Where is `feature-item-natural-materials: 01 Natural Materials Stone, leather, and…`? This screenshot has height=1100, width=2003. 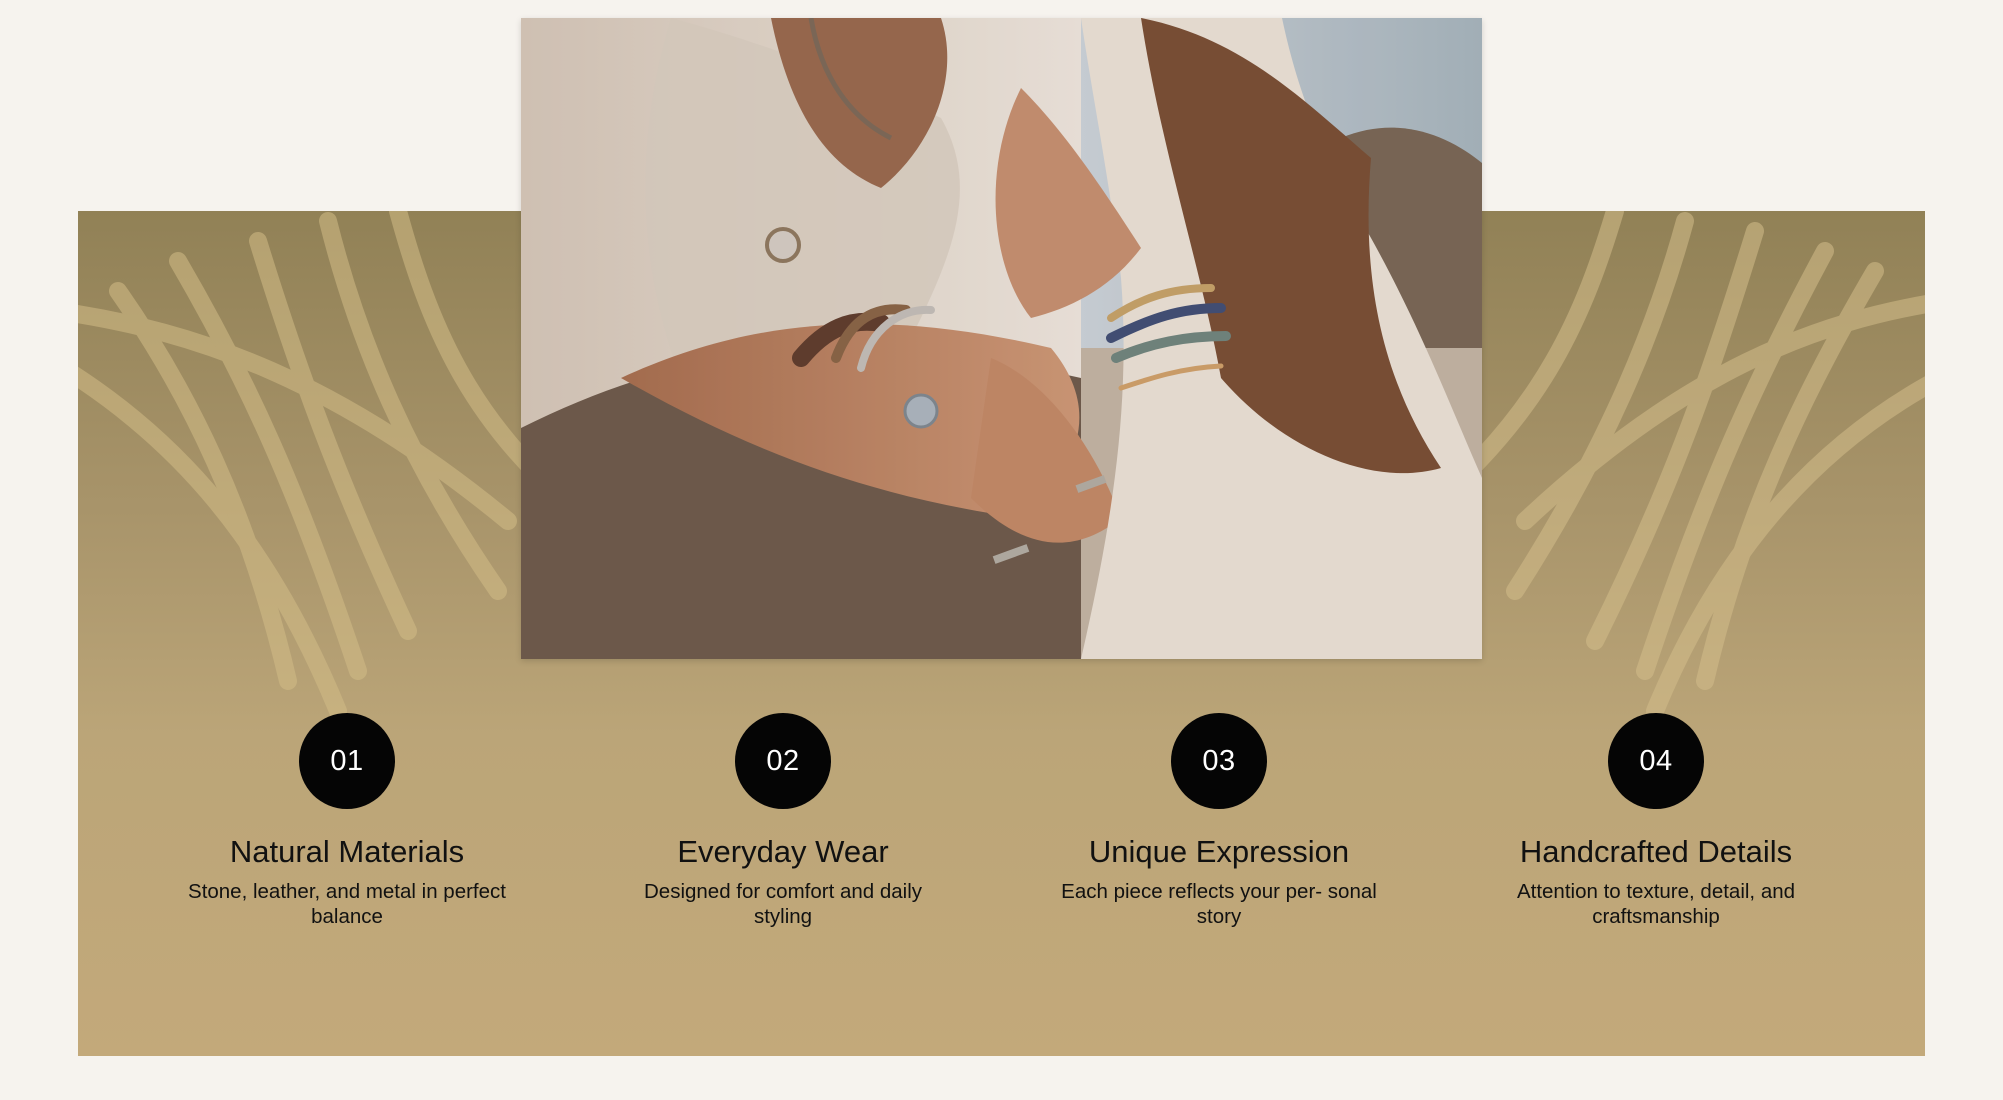
feature-item-natural-materials: 01 Natural Materials Stone, leather, and… is located at coordinates (347, 821).